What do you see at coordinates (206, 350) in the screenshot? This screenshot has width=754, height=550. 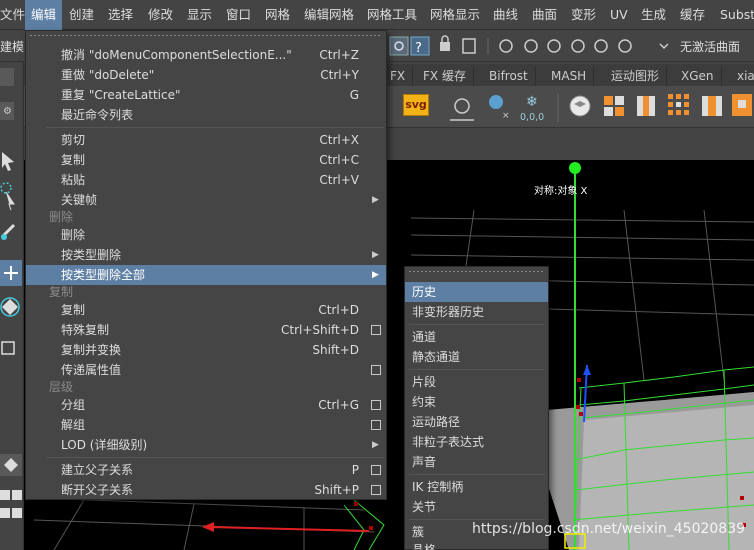 I see `menu-item-duplicate-with-transform: 复制并变换 Shift+D` at bounding box center [206, 350].